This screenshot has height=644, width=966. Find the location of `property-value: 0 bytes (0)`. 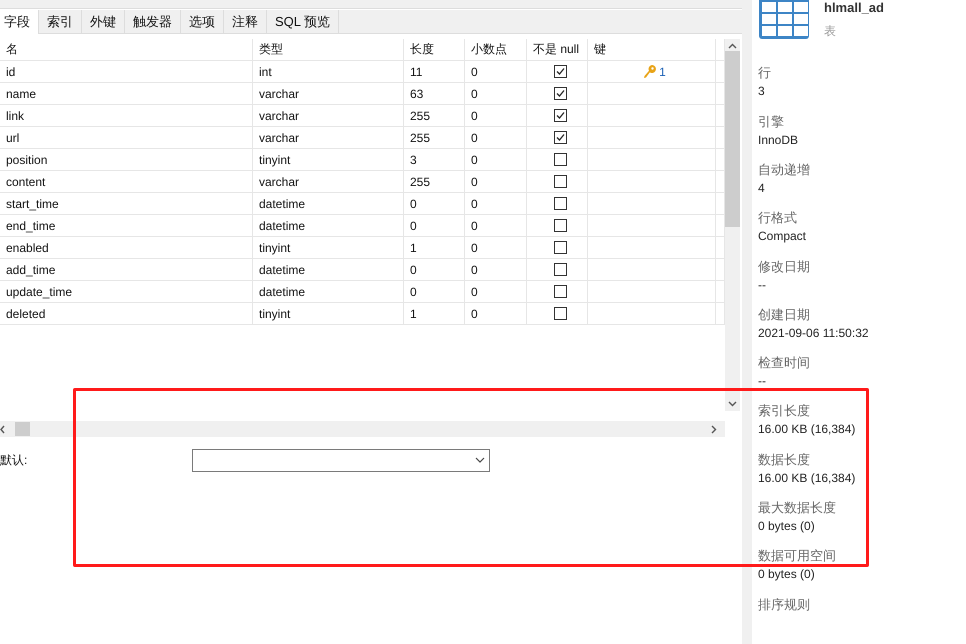

property-value: 0 bytes (0) is located at coordinates (787, 574).